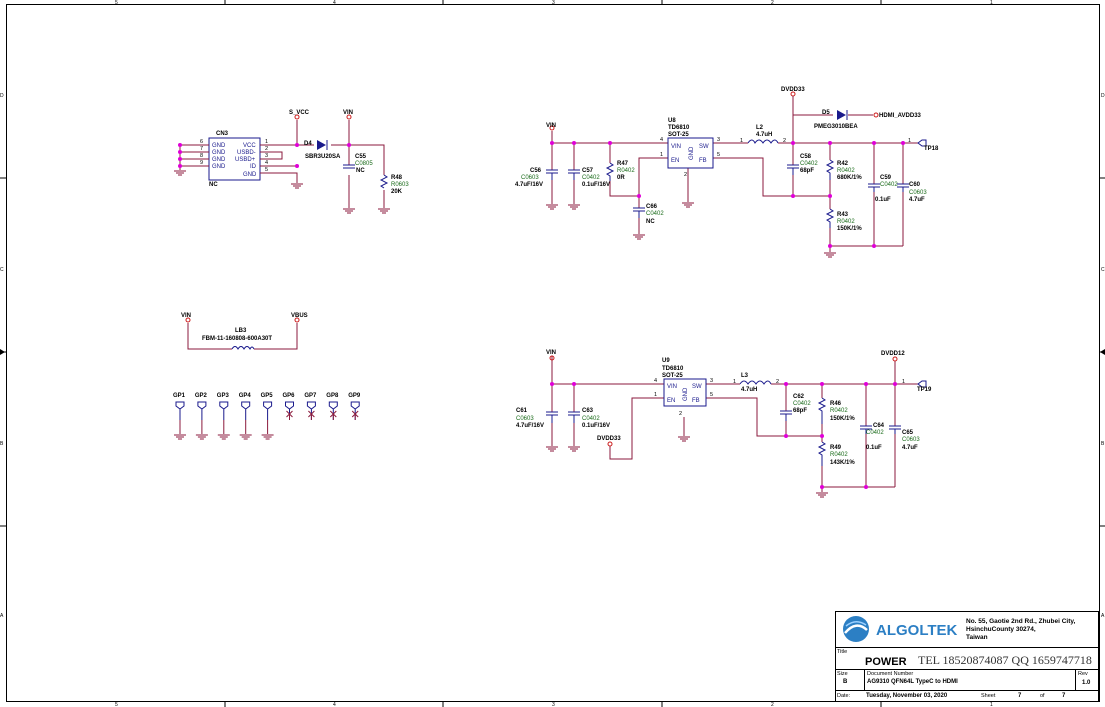  I want to click on col-label-bottom: 3, so click(553, 704).